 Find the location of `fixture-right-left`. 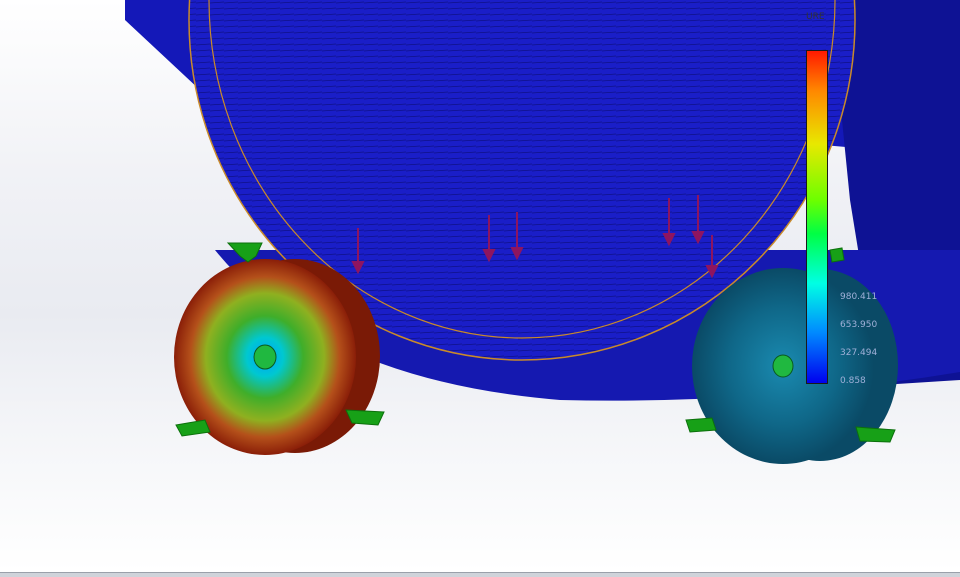

fixture-right-left is located at coordinates (701, 425).